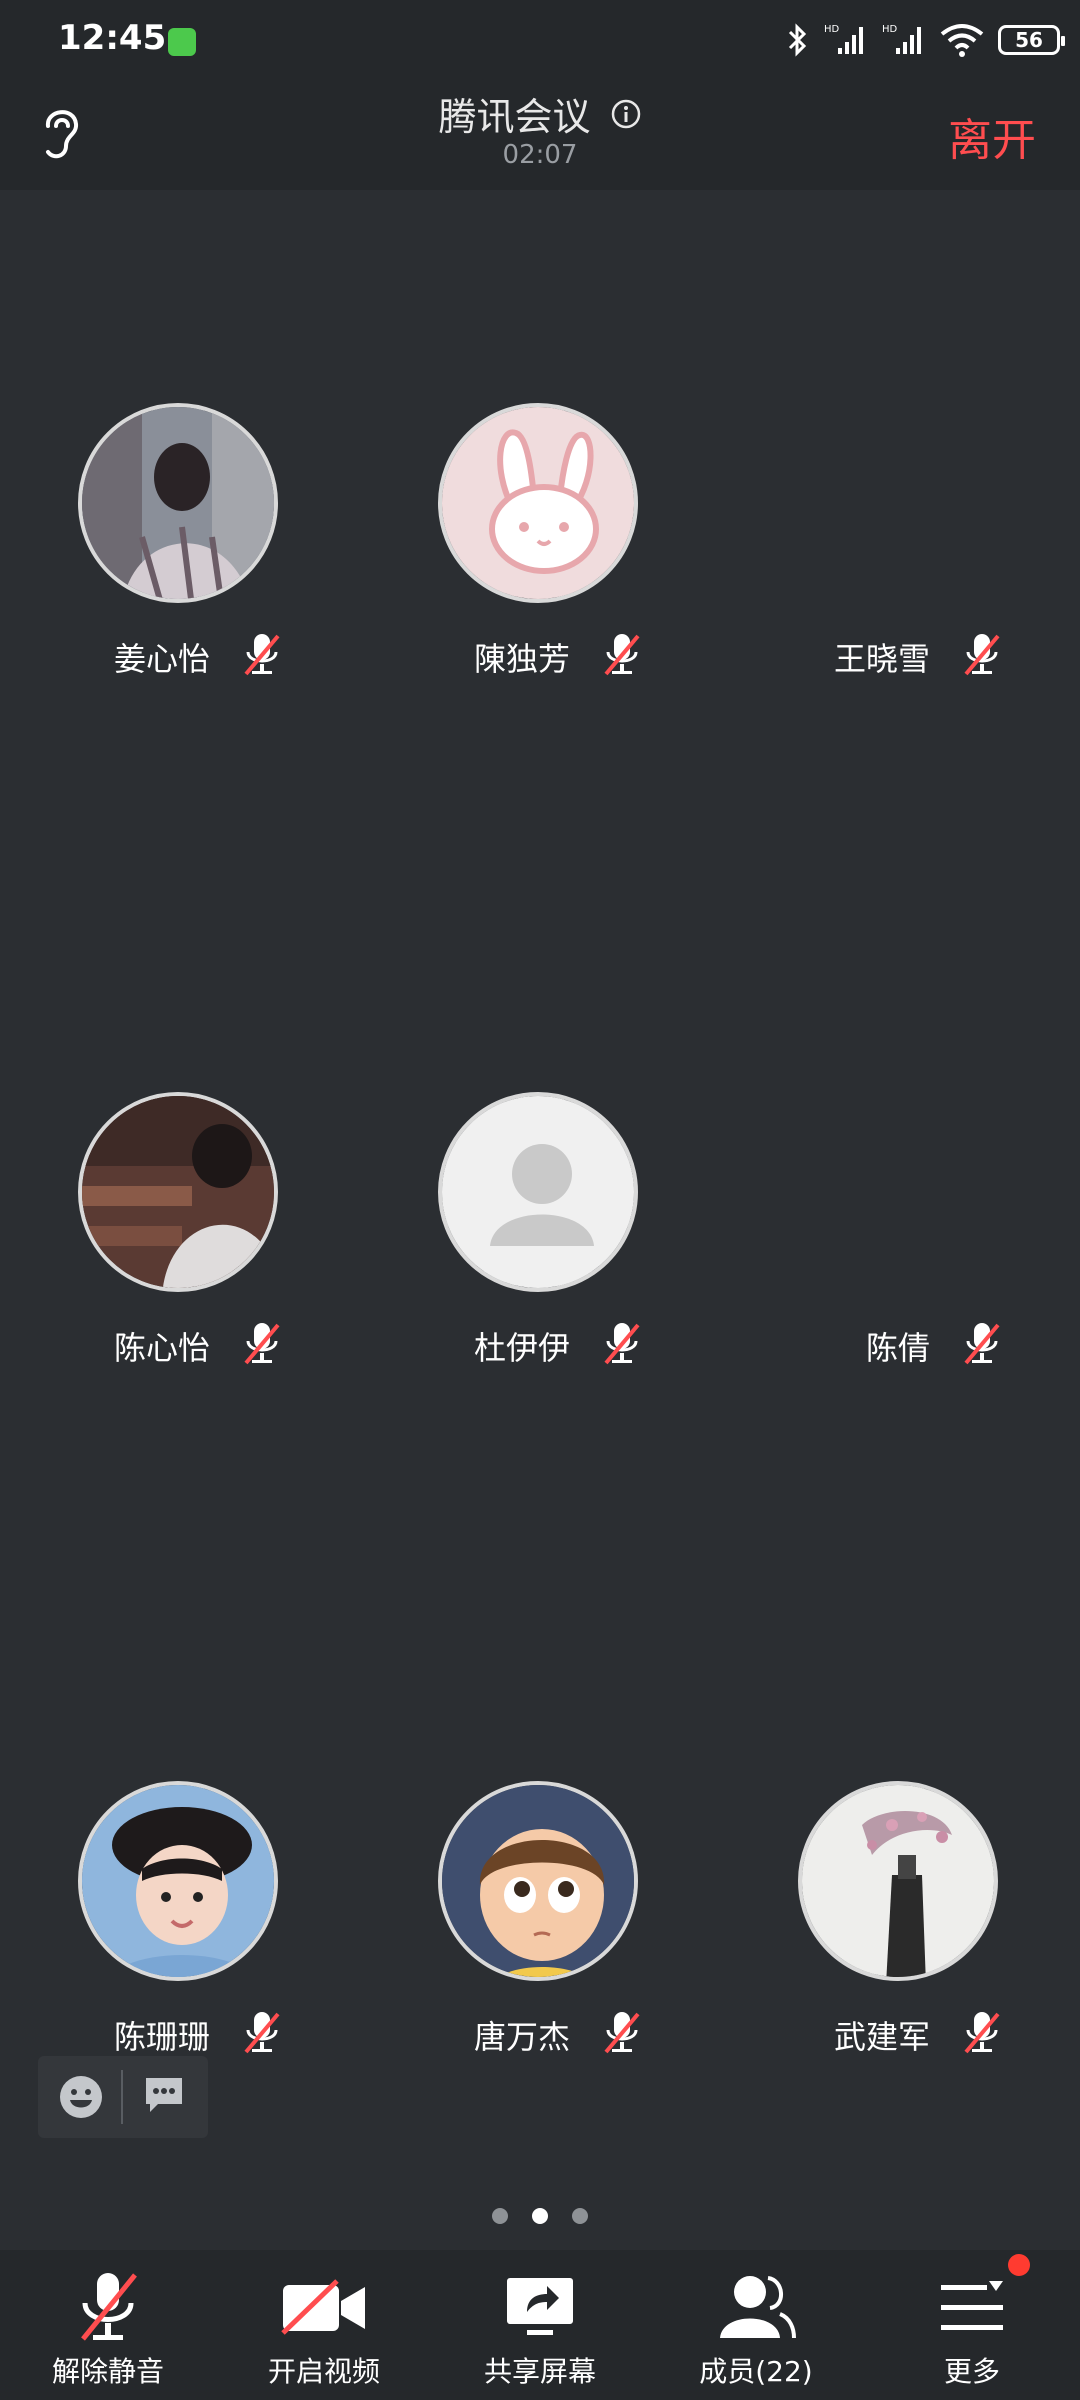  I want to click on battery-level: 56, so click(1029, 40).